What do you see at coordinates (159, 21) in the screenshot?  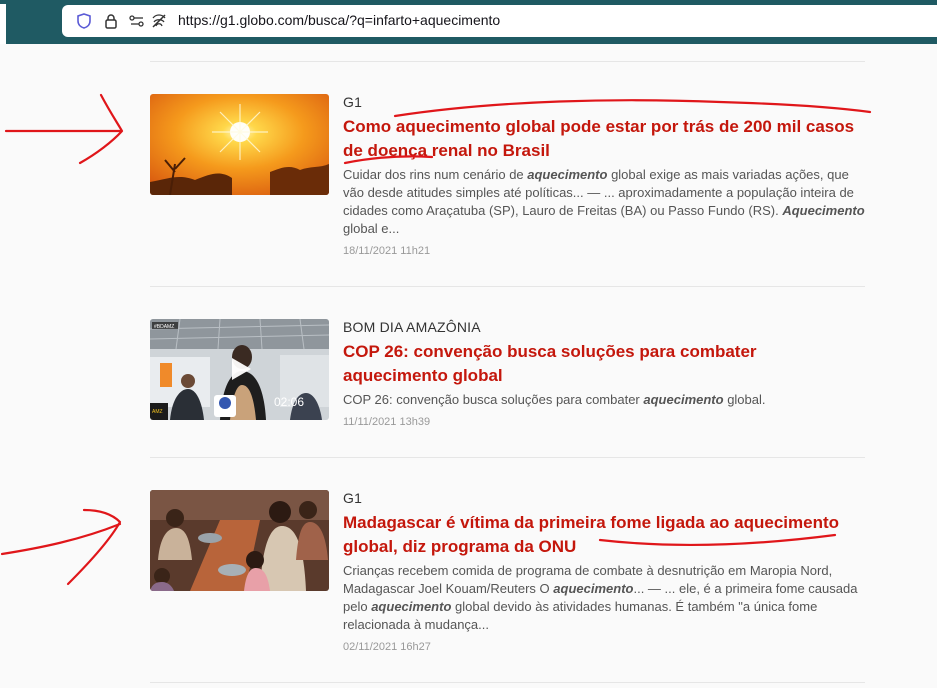 I see `tracking-blocked-icon` at bounding box center [159, 21].